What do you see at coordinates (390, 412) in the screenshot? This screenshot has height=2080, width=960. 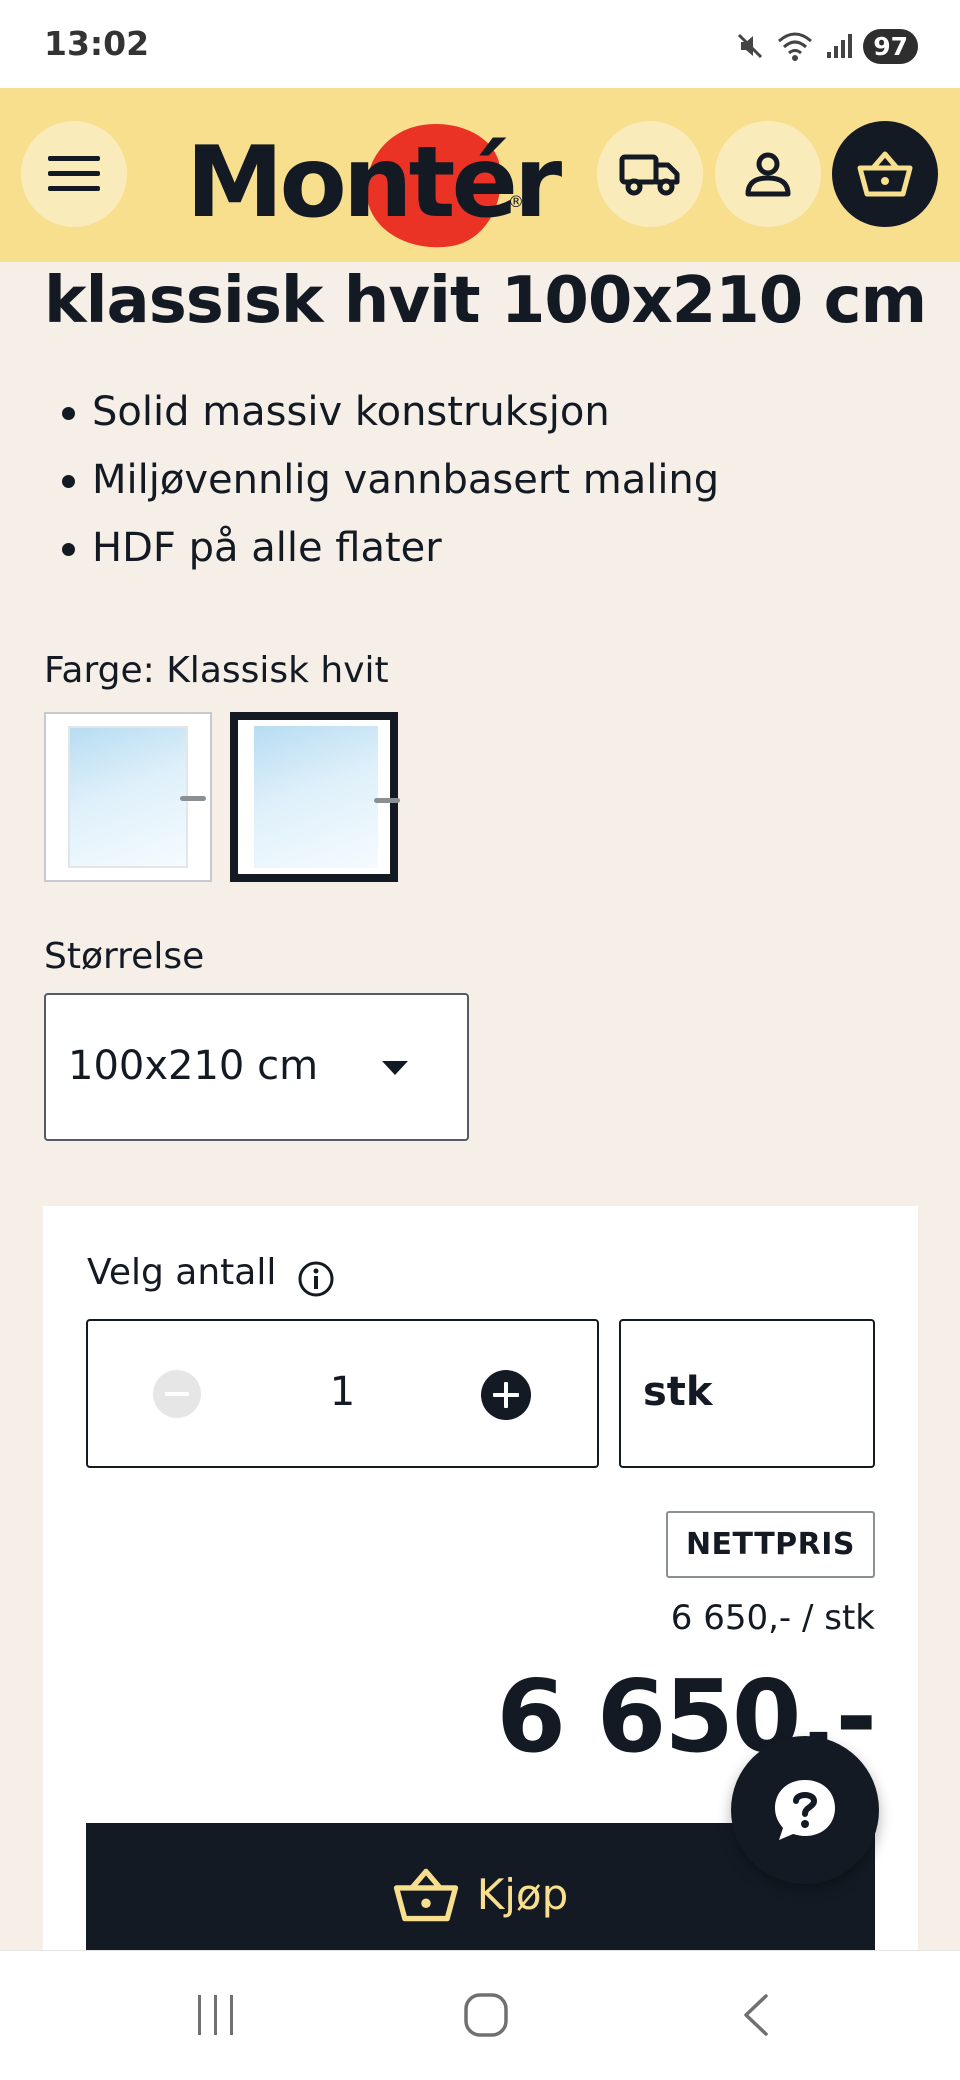 I see `feature-item: Solid massiv konstruksjon` at bounding box center [390, 412].